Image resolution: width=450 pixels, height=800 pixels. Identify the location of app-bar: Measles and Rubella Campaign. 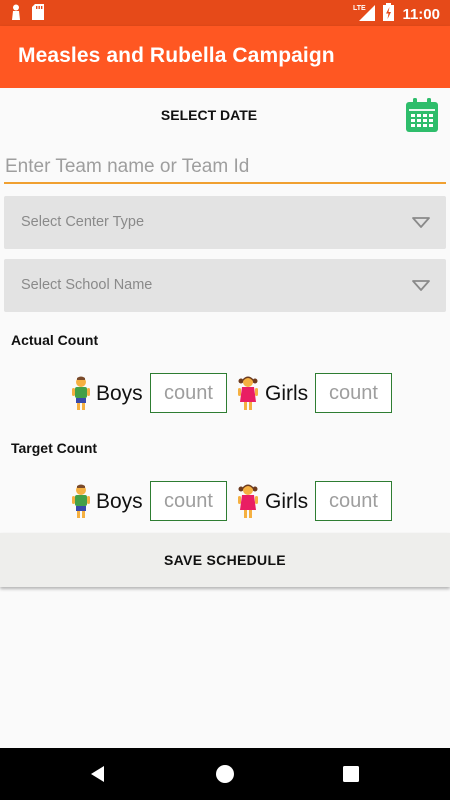
(225, 57).